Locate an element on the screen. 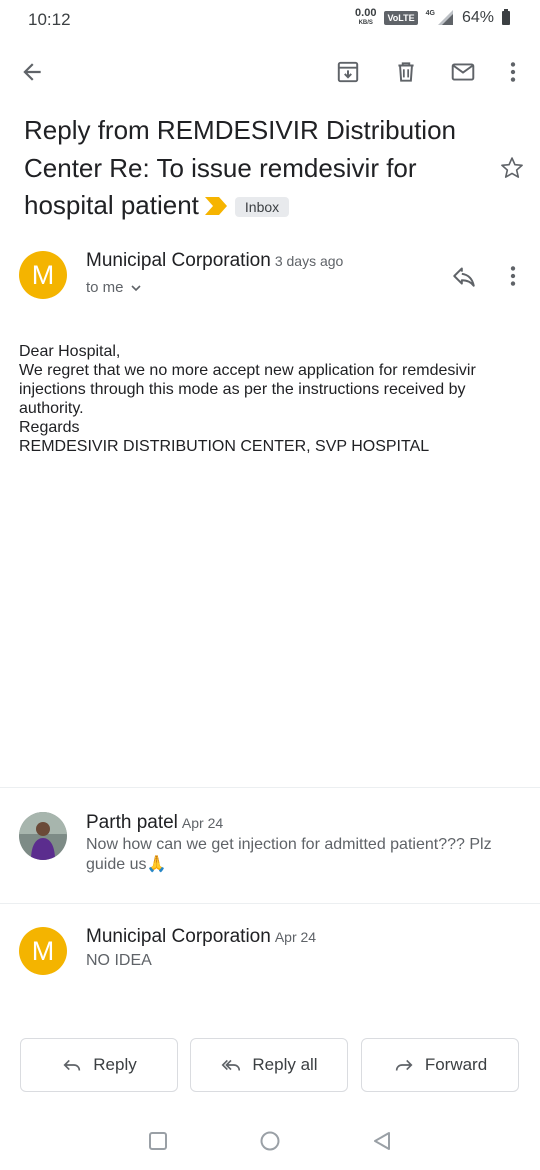  forward-button: Forward is located at coordinates (440, 1065).